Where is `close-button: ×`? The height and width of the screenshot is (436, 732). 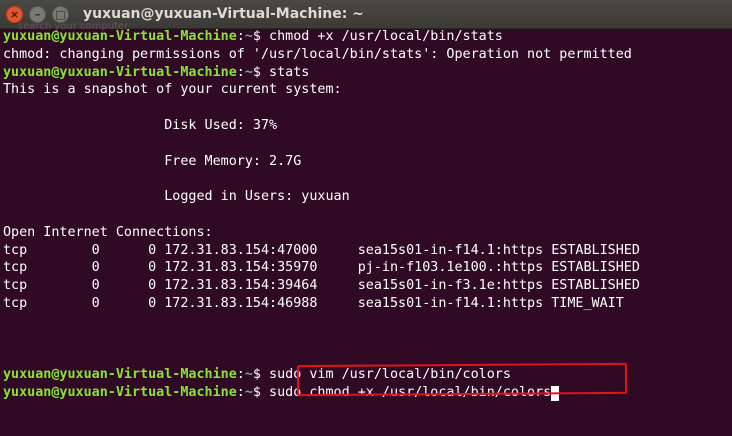
close-button: × is located at coordinates (14, 14).